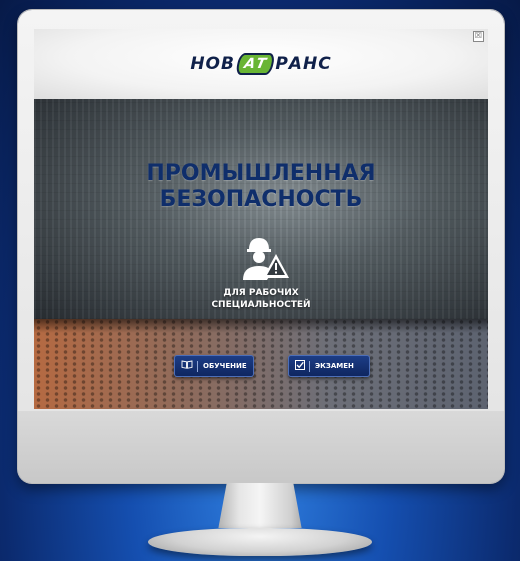 This screenshot has width=520, height=561. What do you see at coordinates (261, 173) in the screenshot?
I see `page-title-line1: ПРОМЫШЛЕННАЯ` at bounding box center [261, 173].